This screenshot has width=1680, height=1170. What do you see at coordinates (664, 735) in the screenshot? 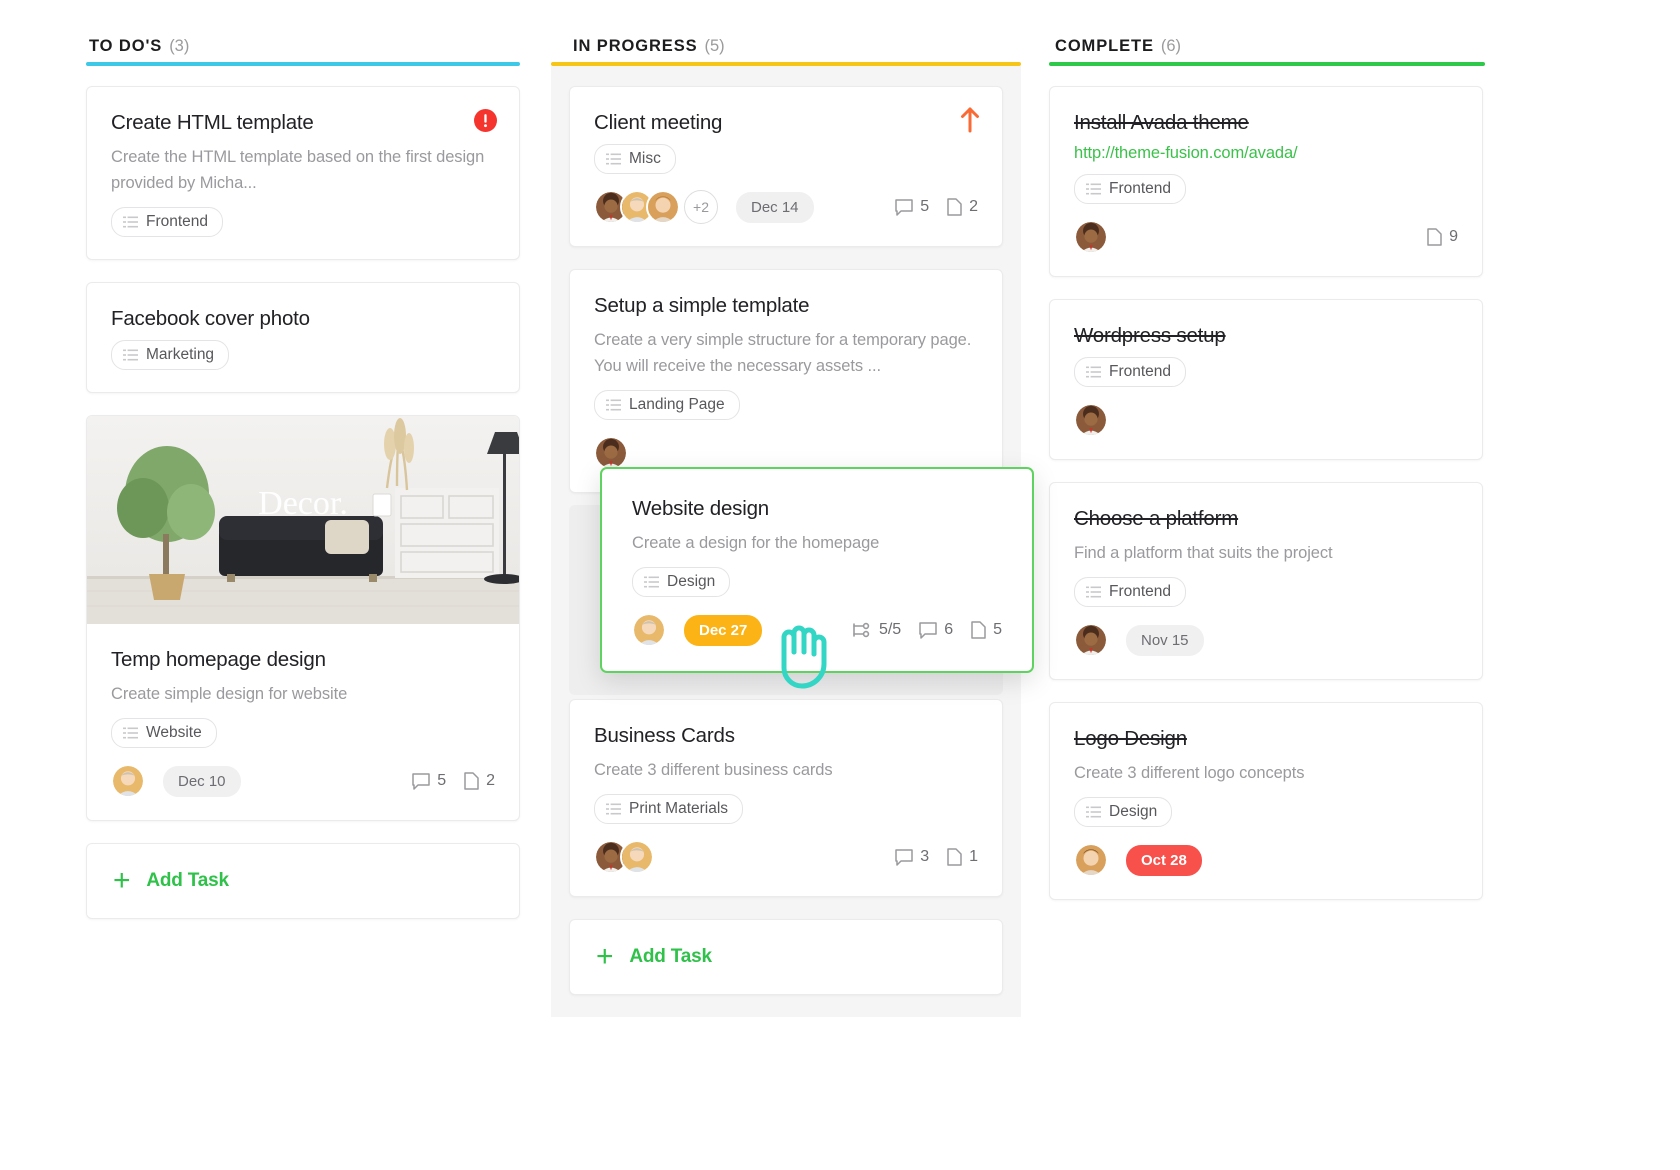
I see `card-title: Business Cards` at bounding box center [664, 735].